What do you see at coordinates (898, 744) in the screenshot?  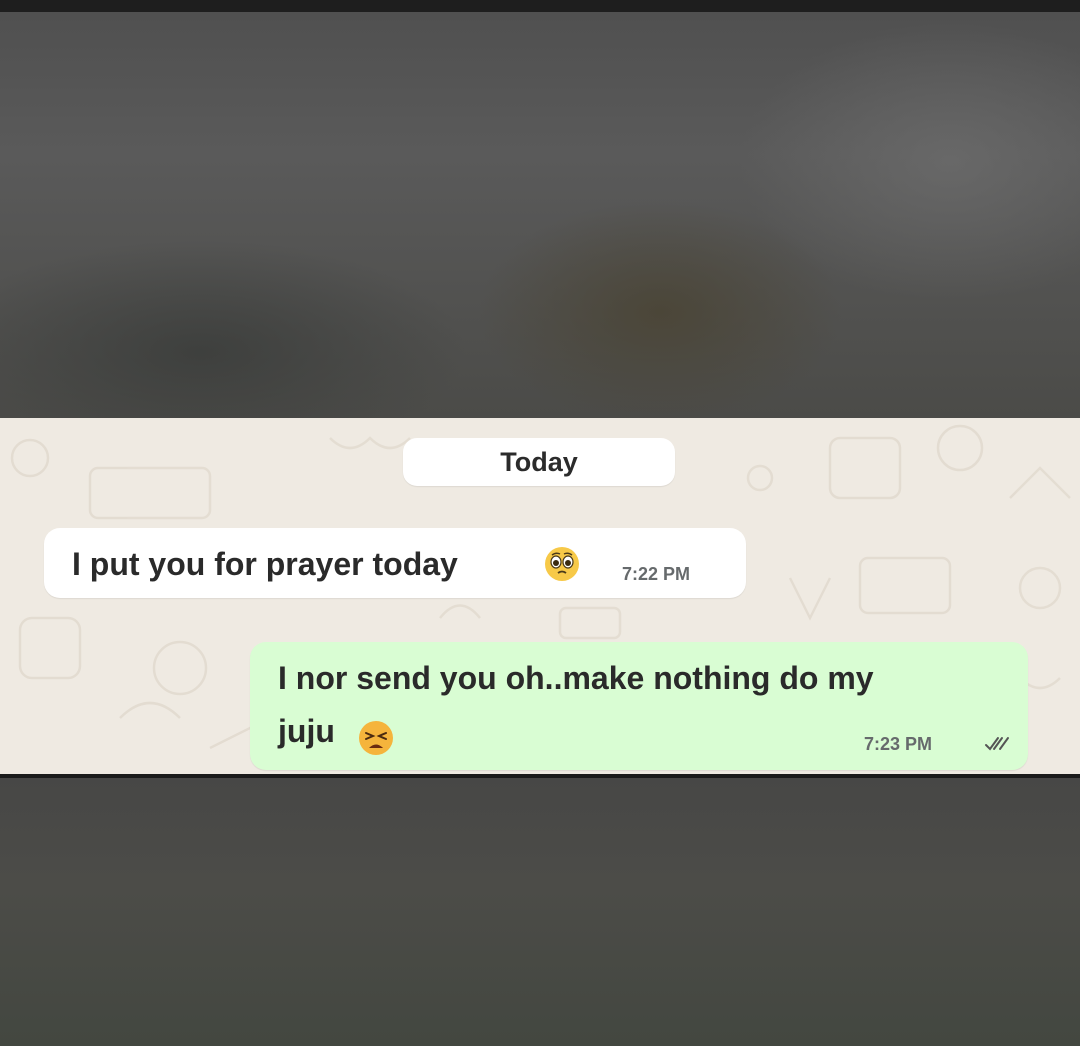 I see `outgoing-message-time: 7:23 PM` at bounding box center [898, 744].